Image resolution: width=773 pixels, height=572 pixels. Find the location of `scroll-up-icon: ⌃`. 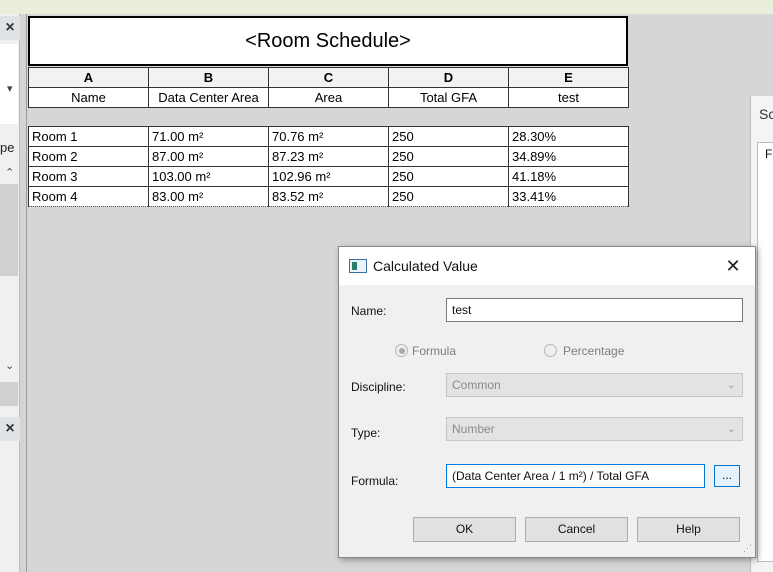

scroll-up-icon: ⌃ is located at coordinates (9, 172).